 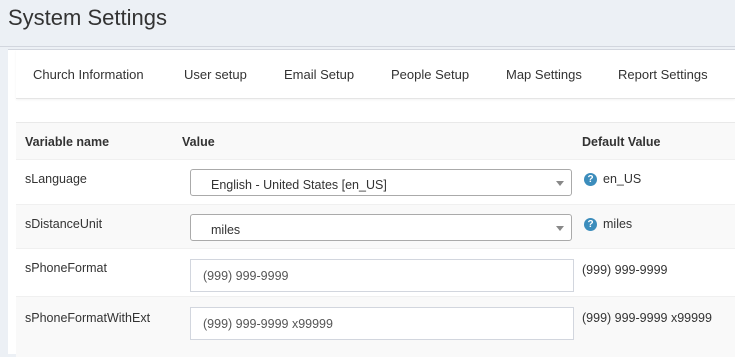 What do you see at coordinates (382, 323) in the screenshot?
I see `phone-format-with-ext-input` at bounding box center [382, 323].